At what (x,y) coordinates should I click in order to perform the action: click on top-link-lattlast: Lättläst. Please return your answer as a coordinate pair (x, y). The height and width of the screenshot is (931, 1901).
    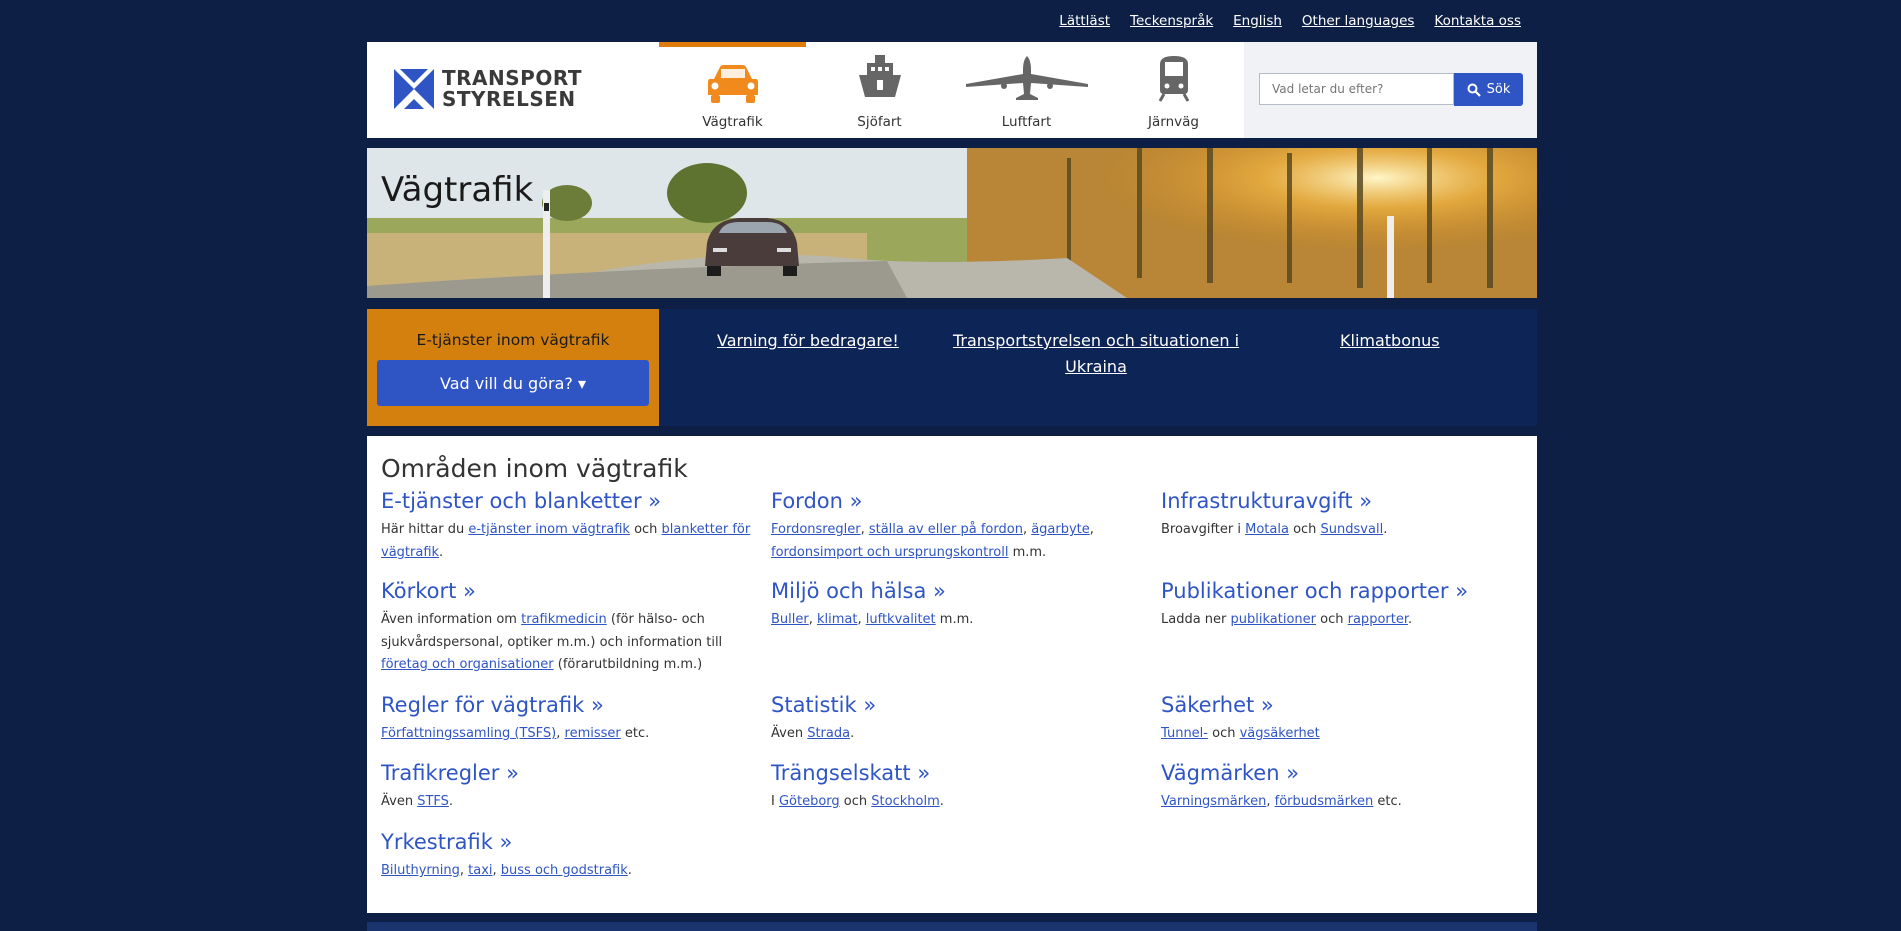
    Looking at the image, I should click on (1084, 21).